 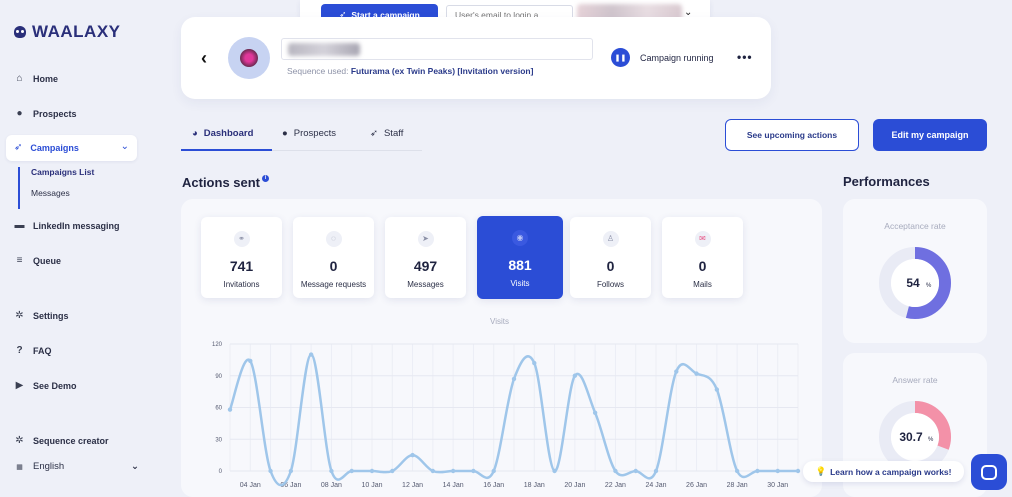 I want to click on language-select: ▦ English ⌄, so click(x=76, y=466).